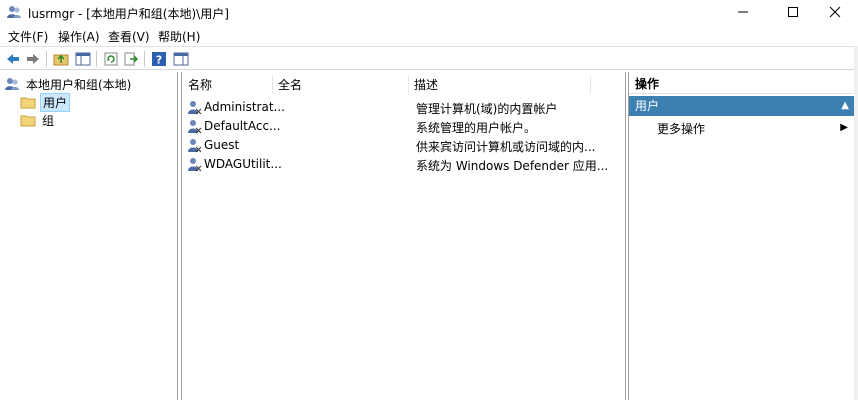  What do you see at coordinates (429, 36) in the screenshot?
I see `menu-bar: 文件(F) 操作(A) 查看(V) 帮助(H)` at bounding box center [429, 36].